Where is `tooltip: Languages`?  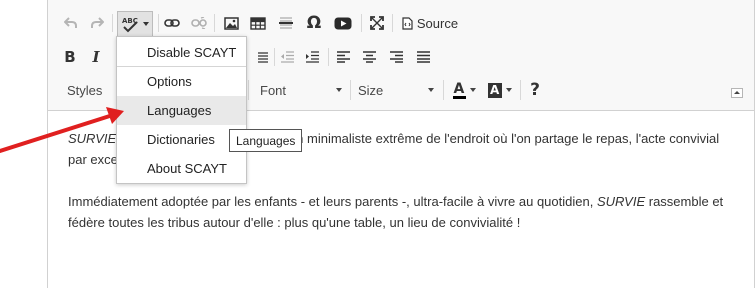 tooltip: Languages is located at coordinates (266, 140).